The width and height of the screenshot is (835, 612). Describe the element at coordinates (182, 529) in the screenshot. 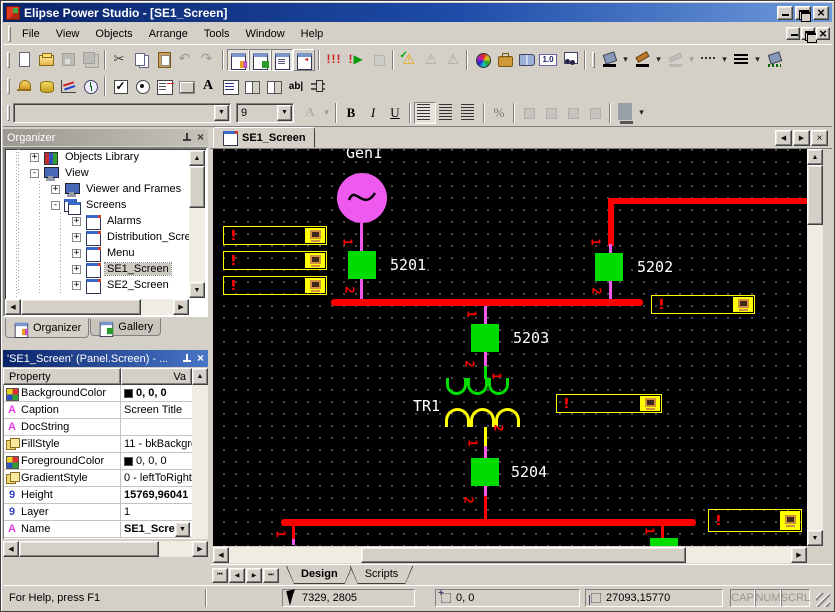

I see `name-value-dropdown: ▼` at that location.